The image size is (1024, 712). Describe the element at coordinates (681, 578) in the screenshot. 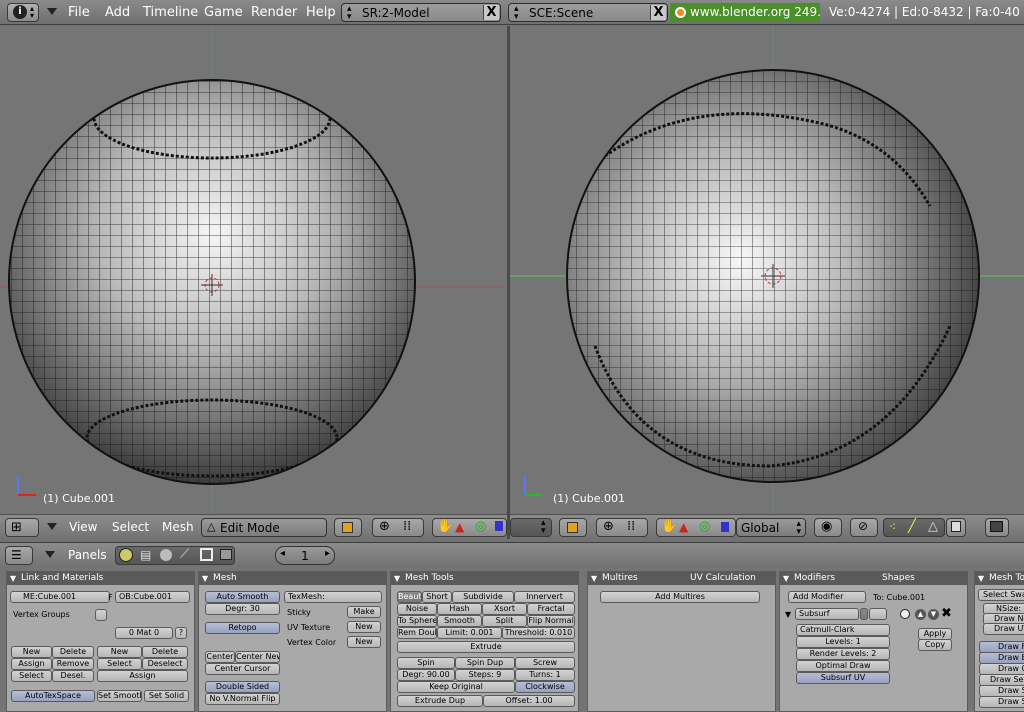

I see `panel-header: ▼ Multires UV Calculation` at that location.